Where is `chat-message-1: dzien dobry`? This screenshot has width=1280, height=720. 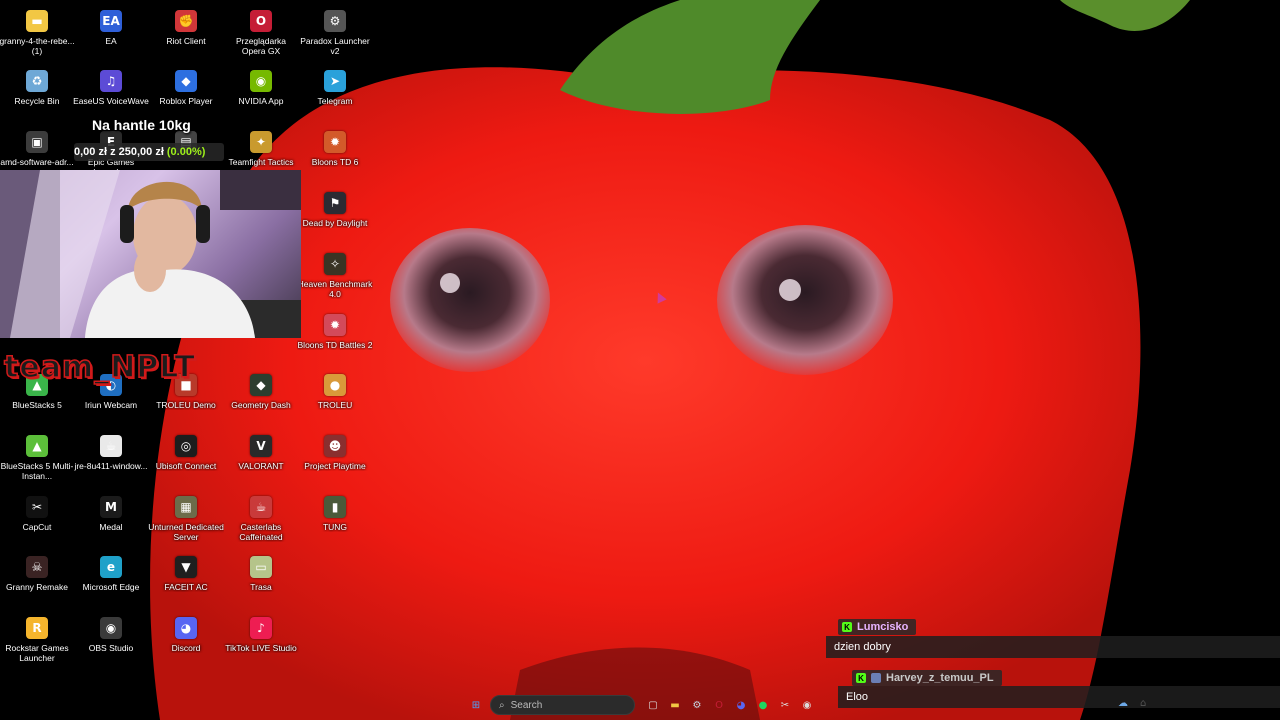 chat-message-1: dzien dobry is located at coordinates (1053, 647).